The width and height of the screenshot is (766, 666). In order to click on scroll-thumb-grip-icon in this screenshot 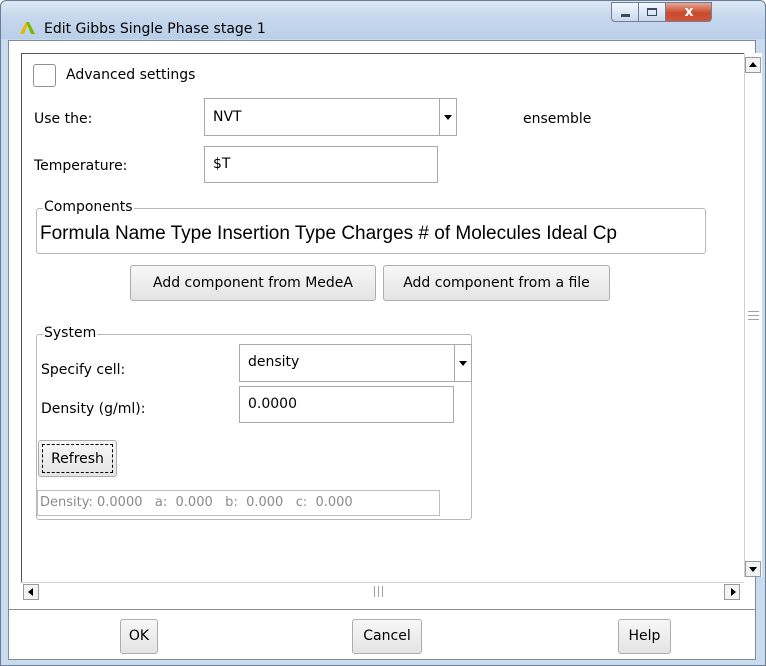, I will do `click(753, 315)`.